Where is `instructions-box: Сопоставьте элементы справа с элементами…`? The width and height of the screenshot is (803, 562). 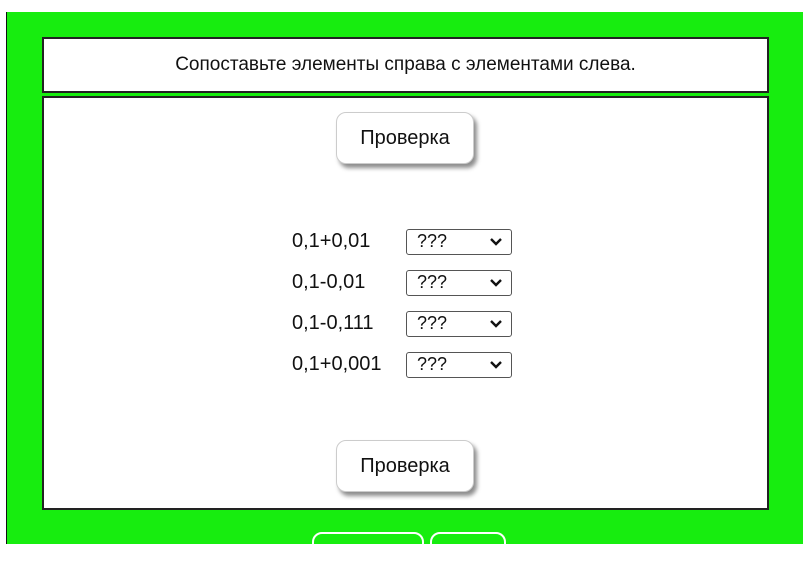
instructions-box: Сопоставьте элементы справа с элементами… is located at coordinates (405, 65).